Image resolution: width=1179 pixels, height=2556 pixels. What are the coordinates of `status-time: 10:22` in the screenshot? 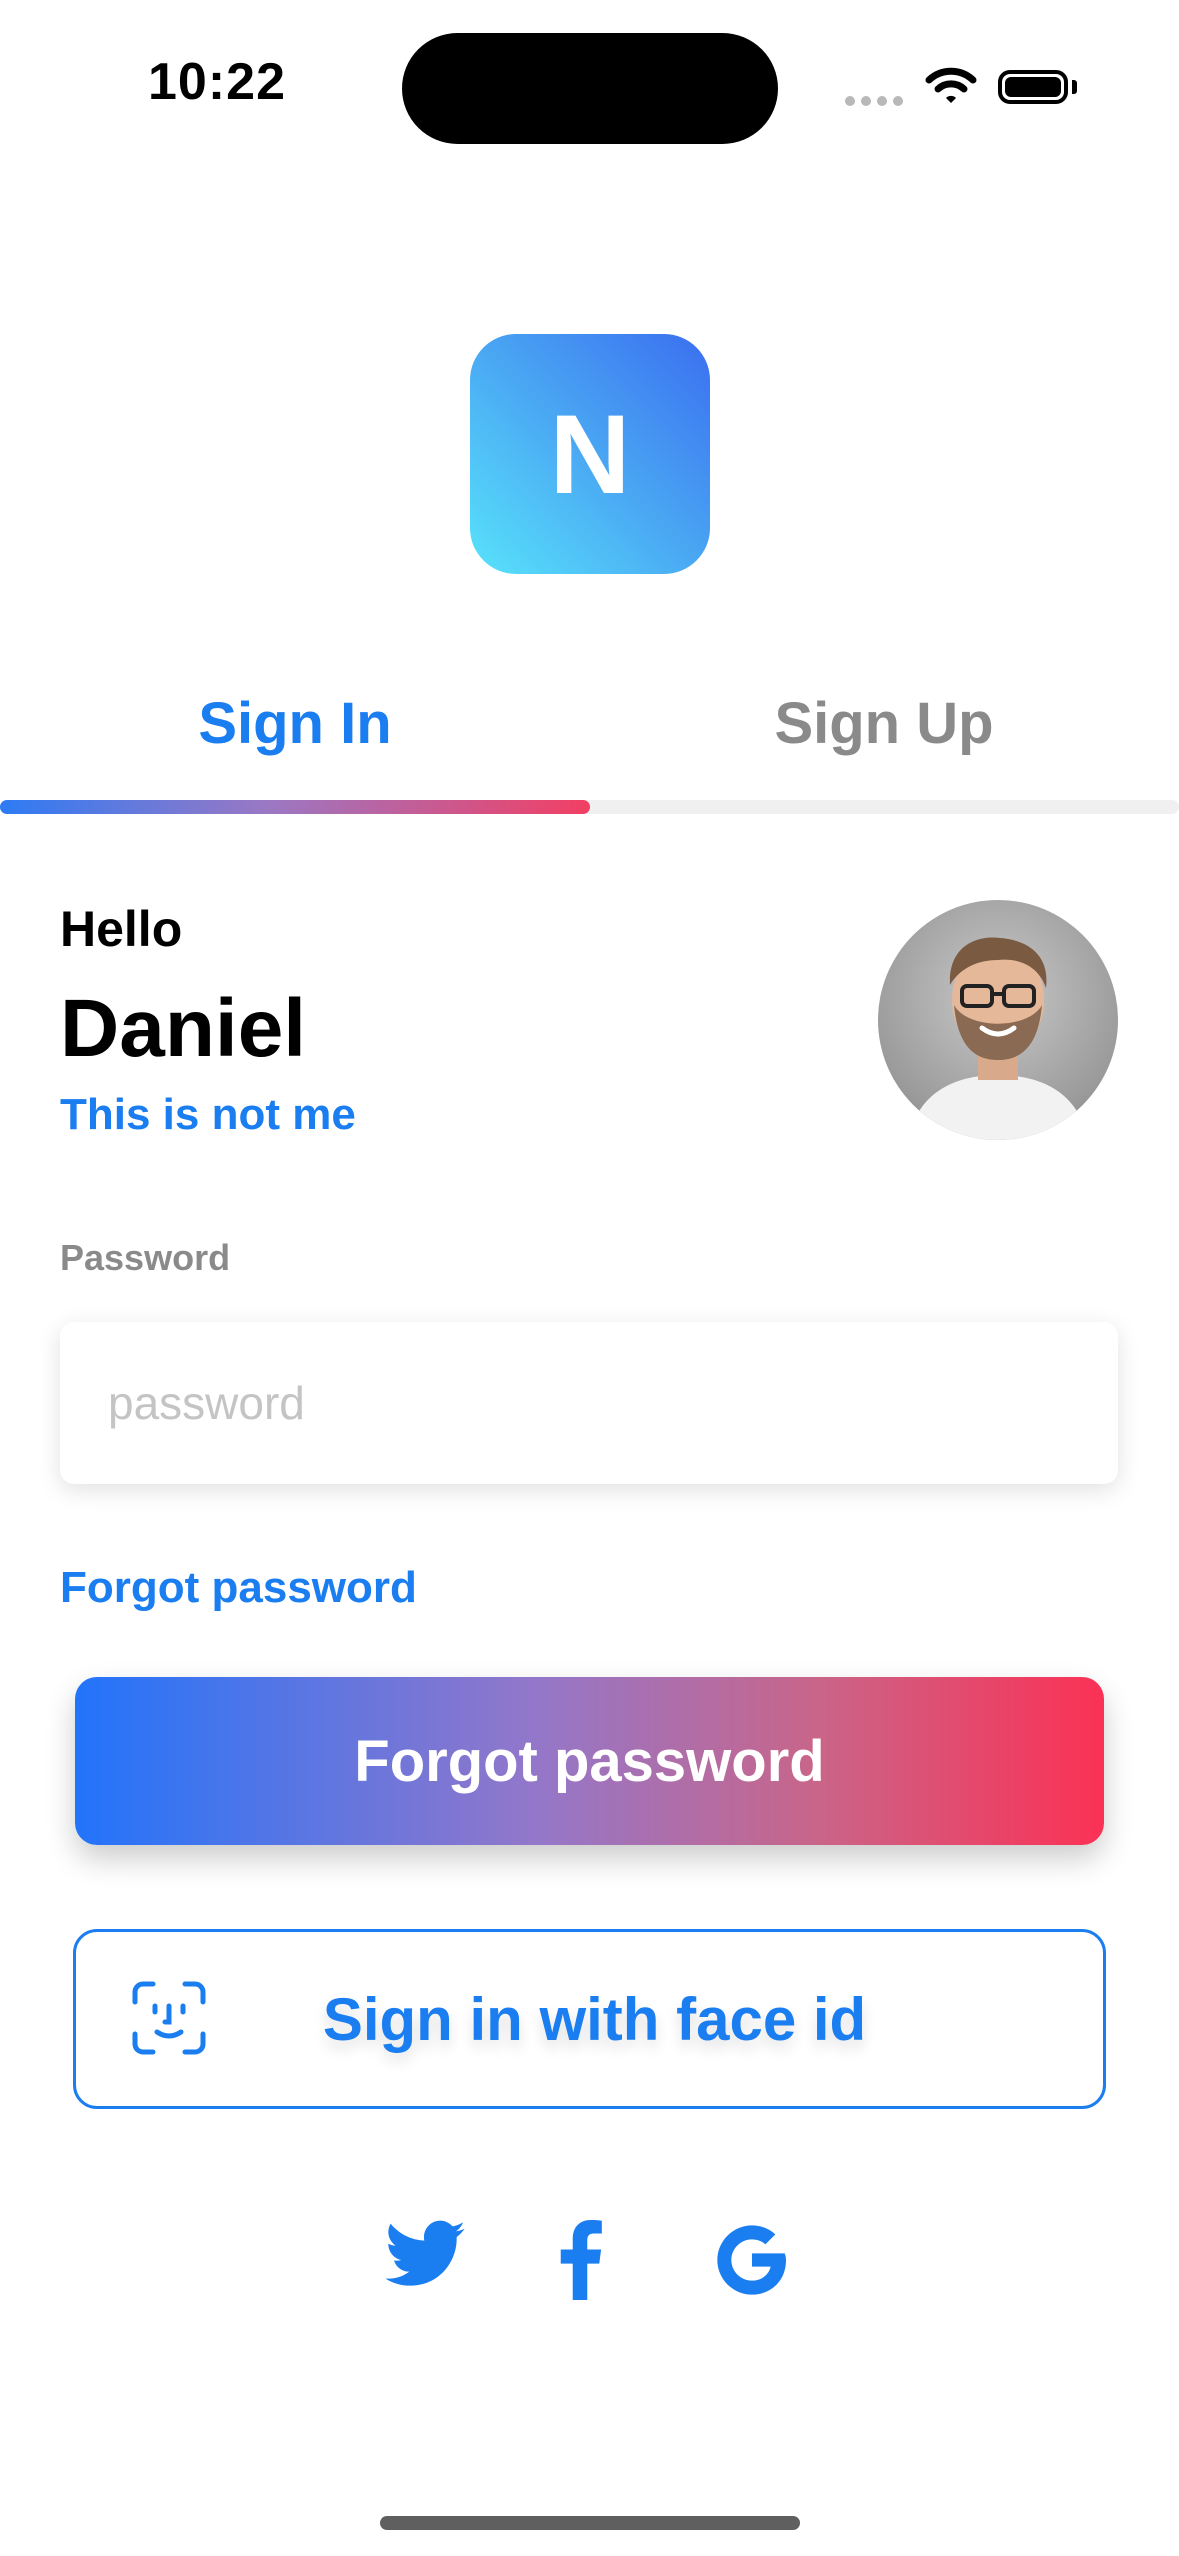 It's located at (217, 82).